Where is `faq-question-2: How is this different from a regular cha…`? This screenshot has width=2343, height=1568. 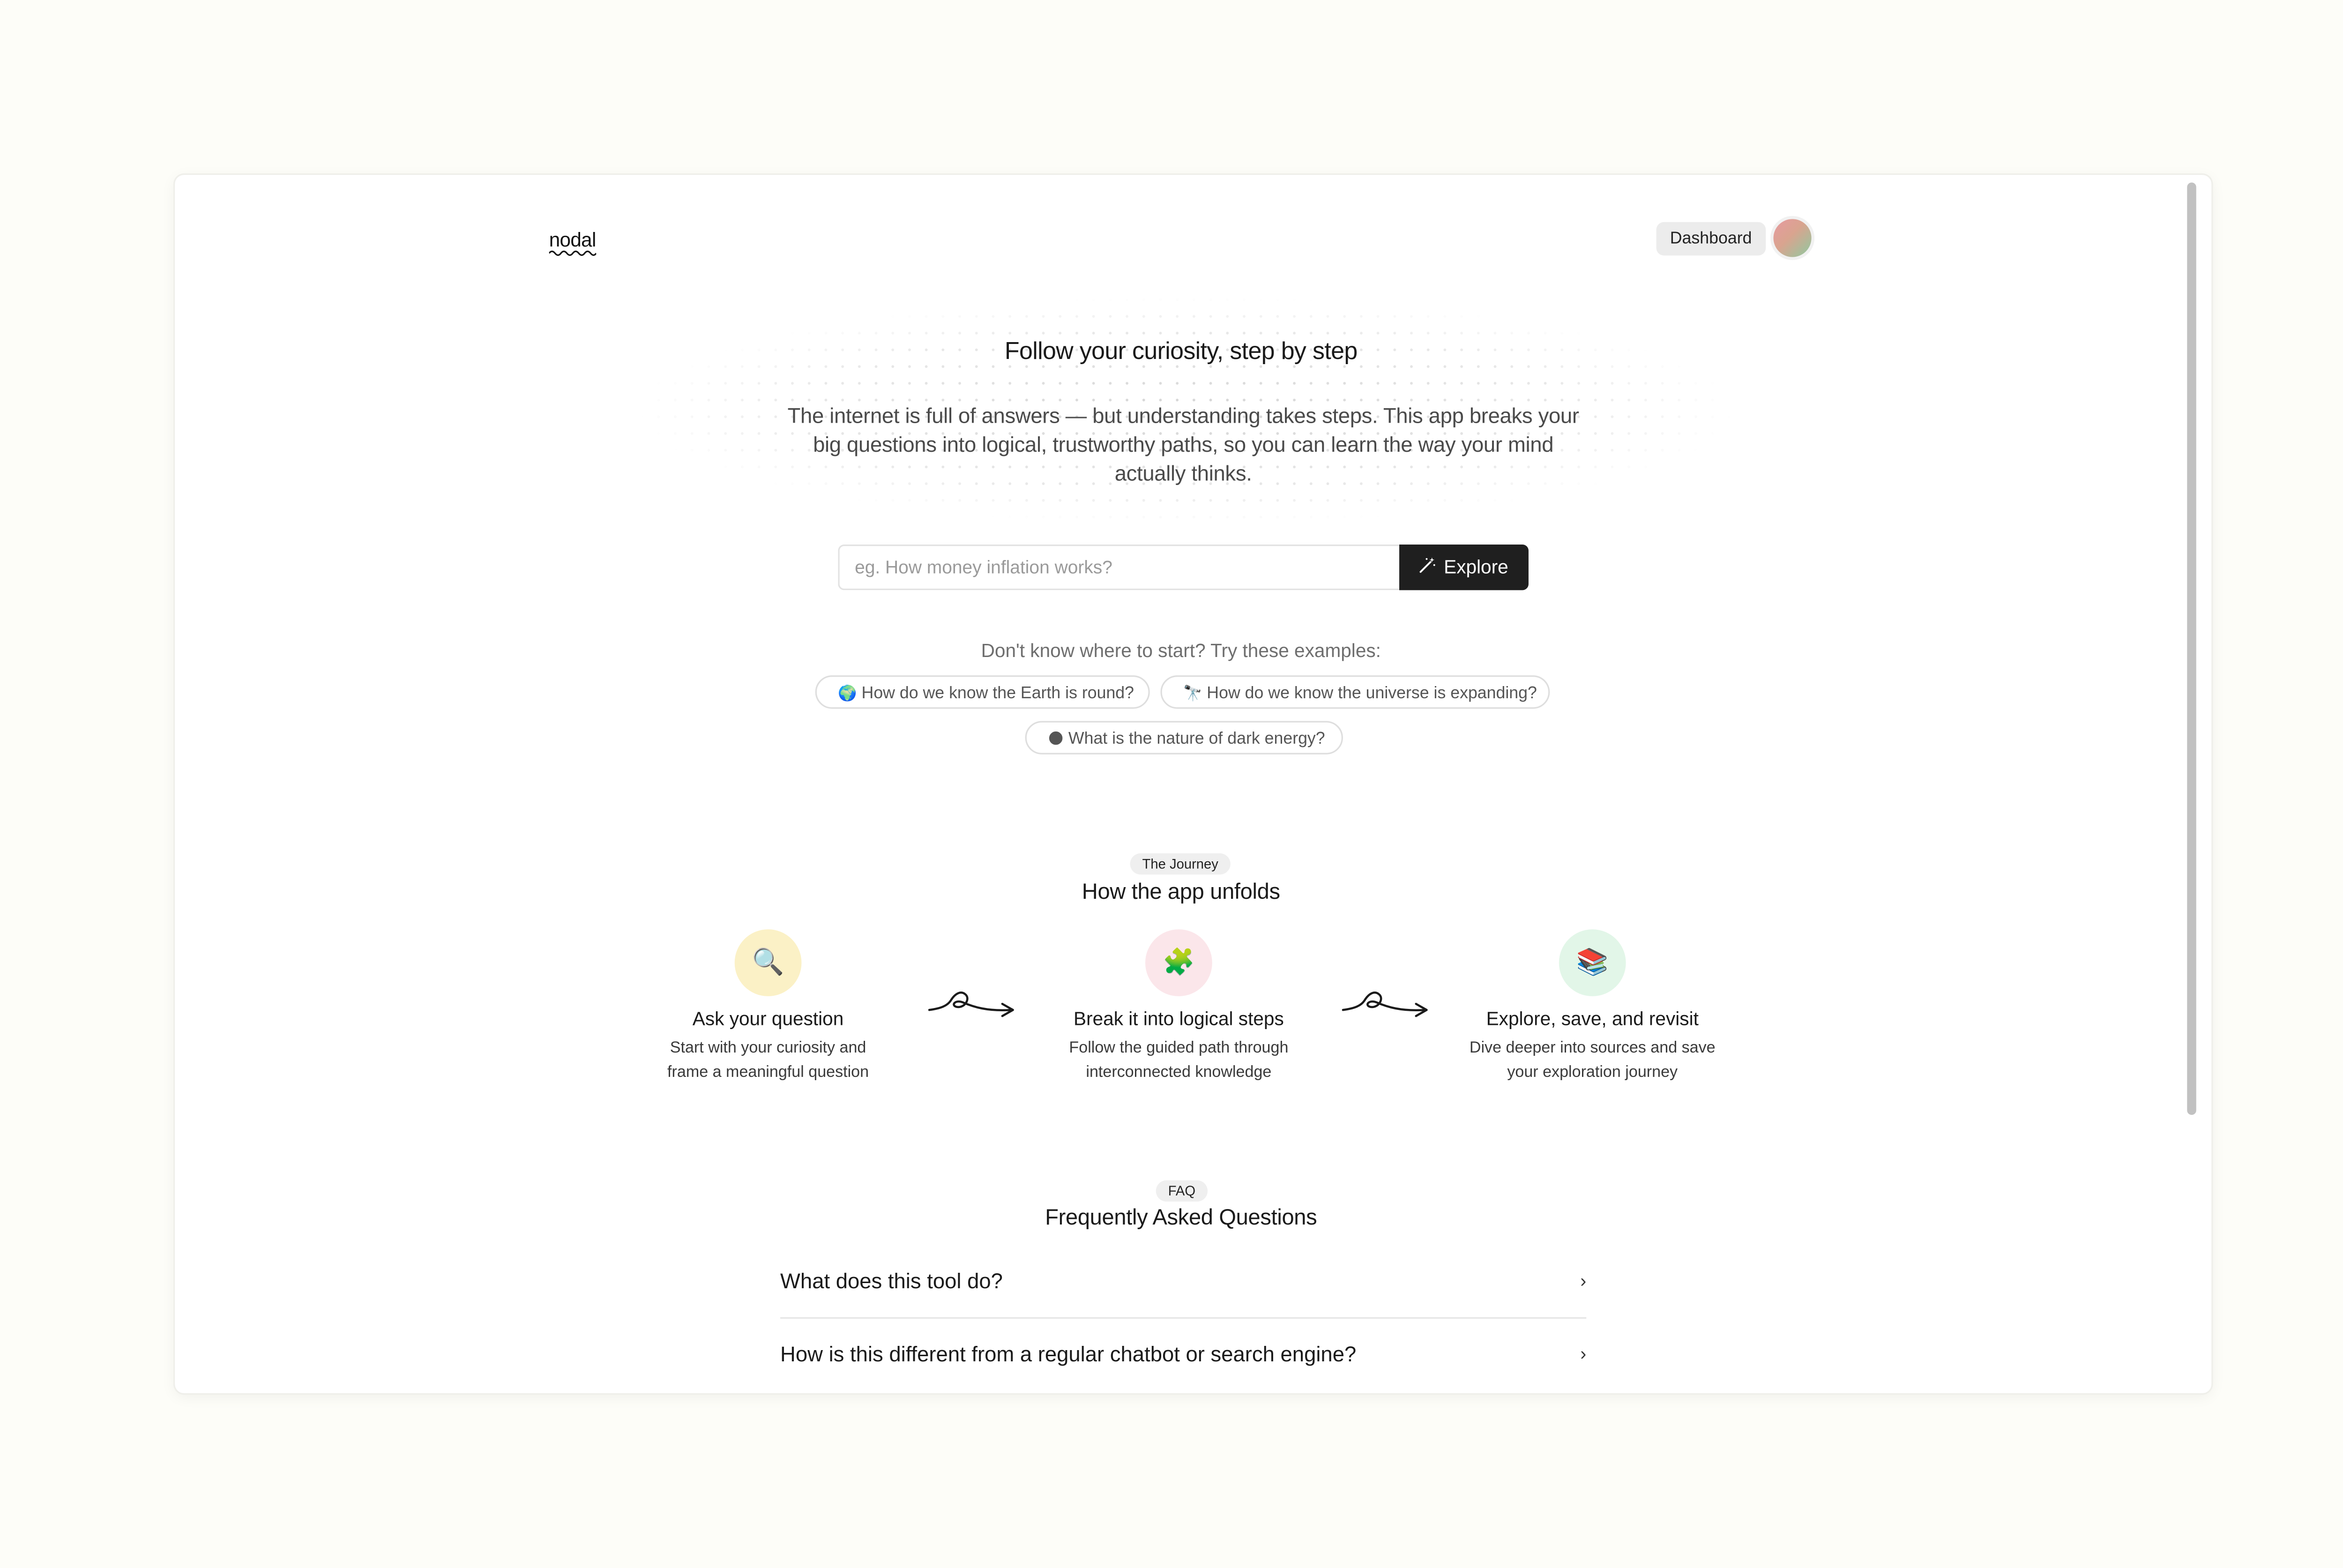
faq-question-2: How is this different from a regular cha… is located at coordinates (1183, 1357).